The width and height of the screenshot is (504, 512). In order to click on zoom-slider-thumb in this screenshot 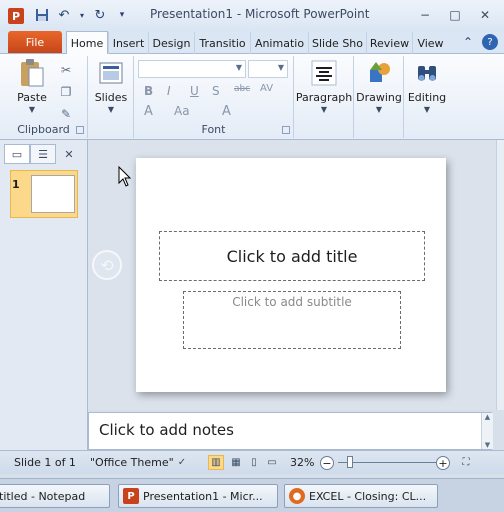, I will do `click(350, 462)`.